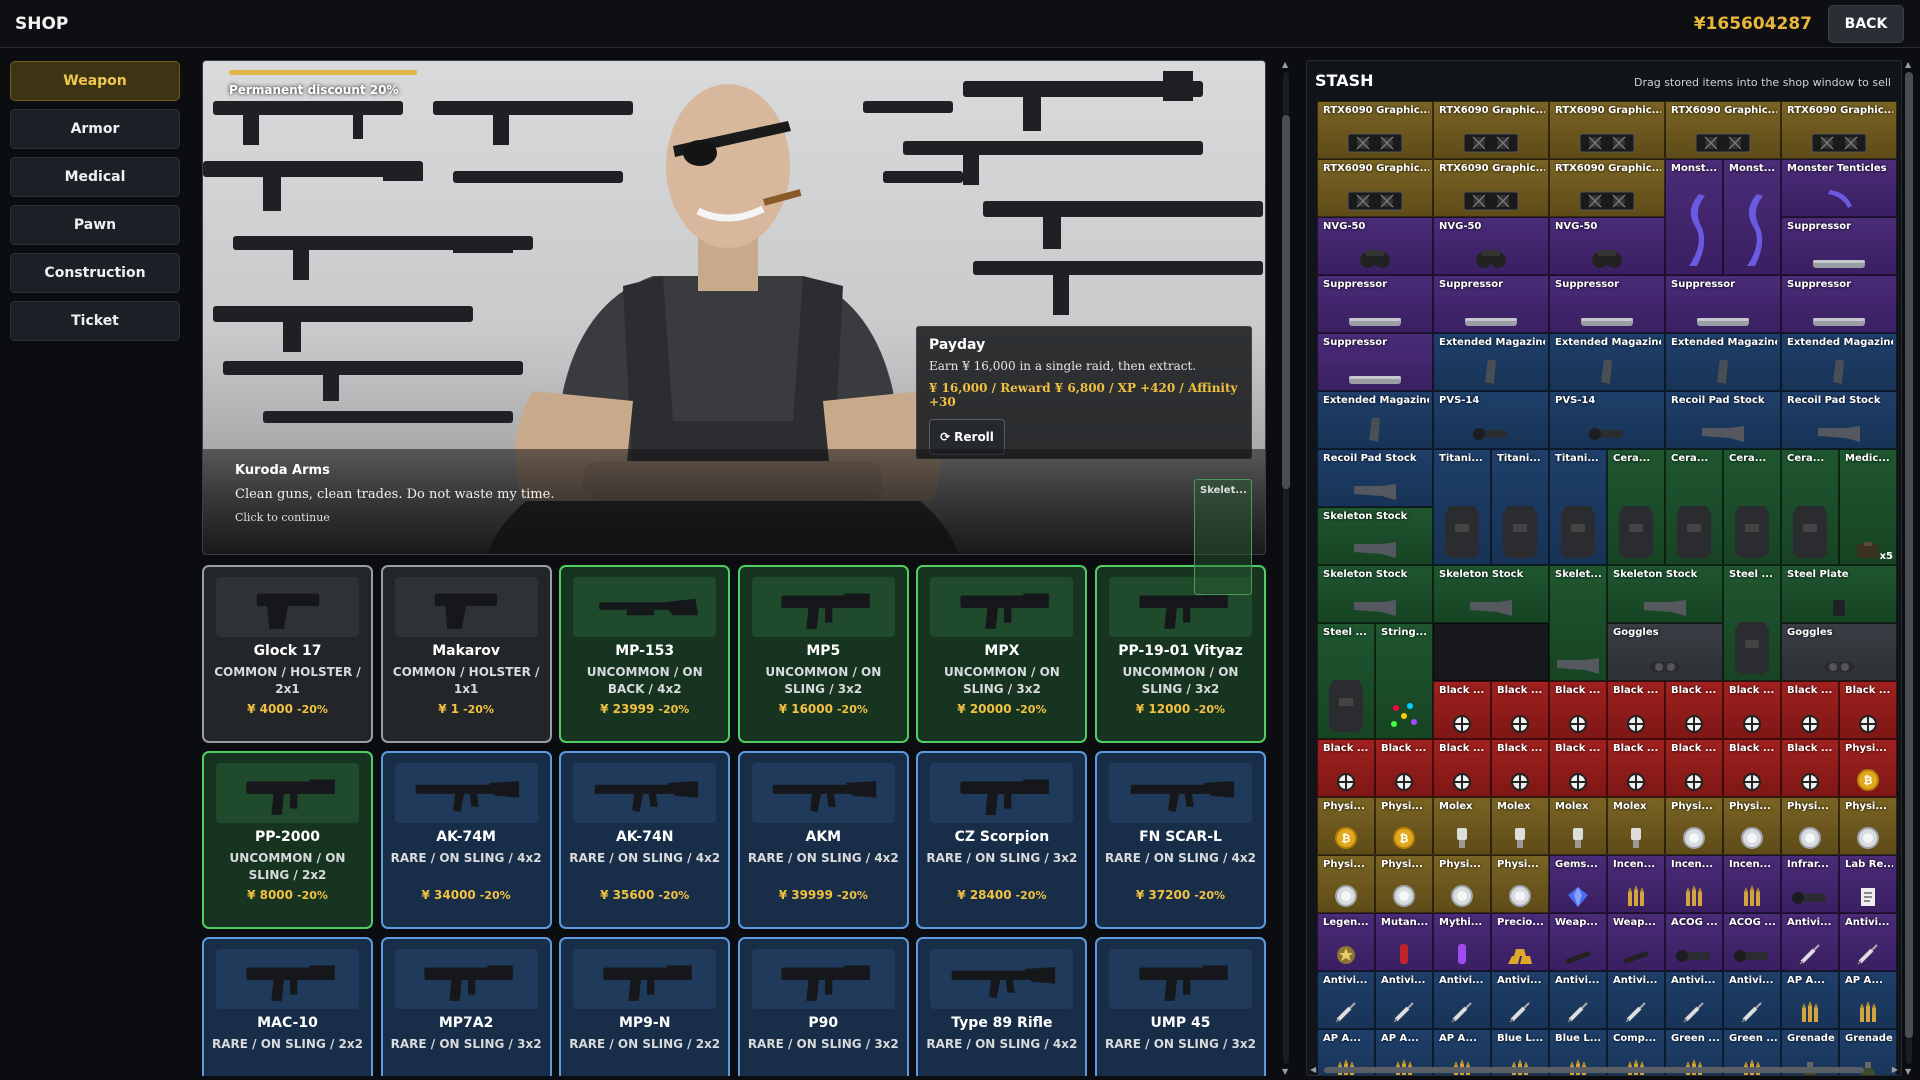  What do you see at coordinates (1895, 1069) in the screenshot?
I see `scroll-right-icon: ▶` at bounding box center [1895, 1069].